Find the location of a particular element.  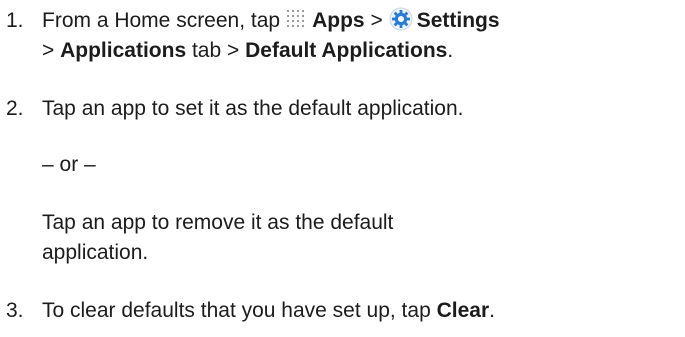

step-2-alt-line-1: Tap an app to remove it as the default is located at coordinates (218, 222).